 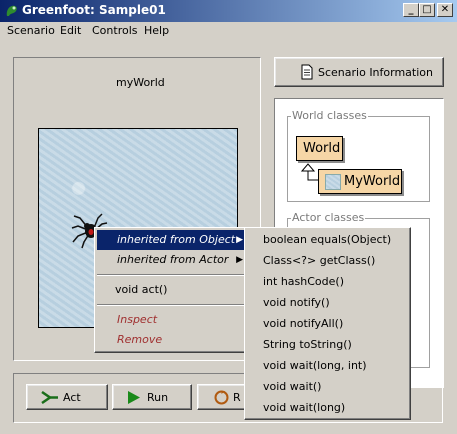 I want to click on menu-edit: Edit, so click(x=70, y=30).